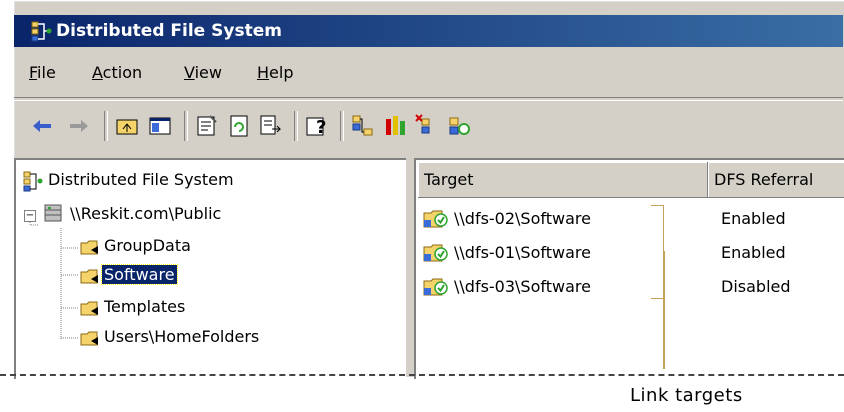 This screenshot has width=844, height=412. What do you see at coordinates (776, 180) in the screenshot?
I see `column-header-dfs-referral: DFS Referral` at bounding box center [776, 180].